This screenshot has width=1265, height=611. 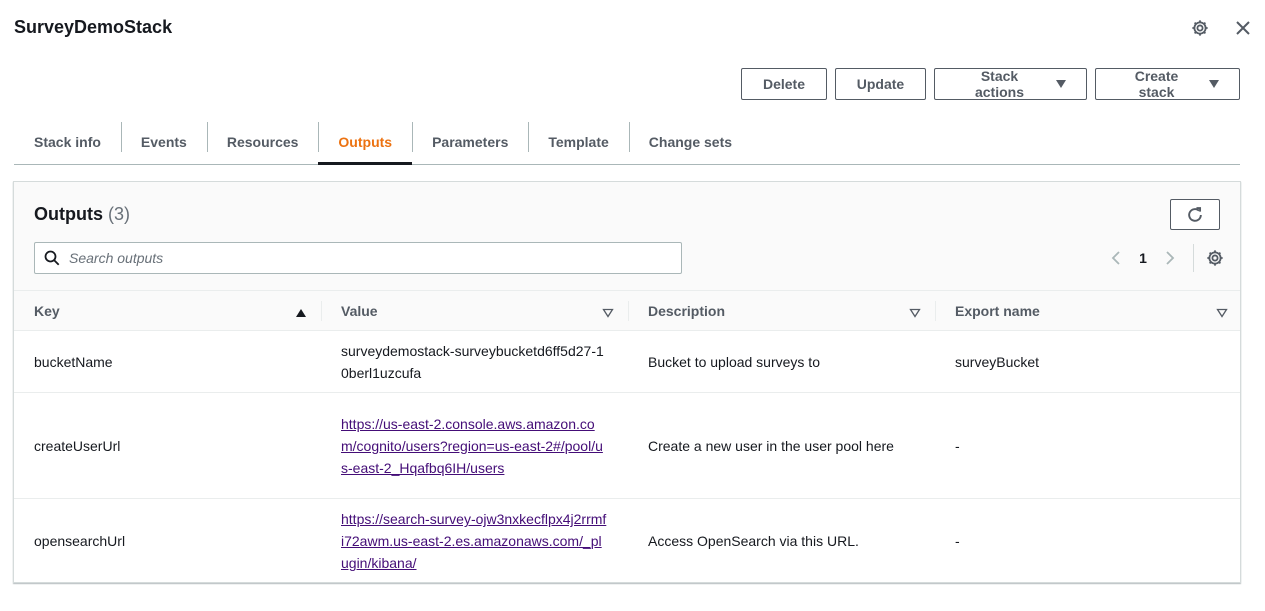 I want to click on cell-description: Create a new user in the user pool here, so click(x=781, y=445).